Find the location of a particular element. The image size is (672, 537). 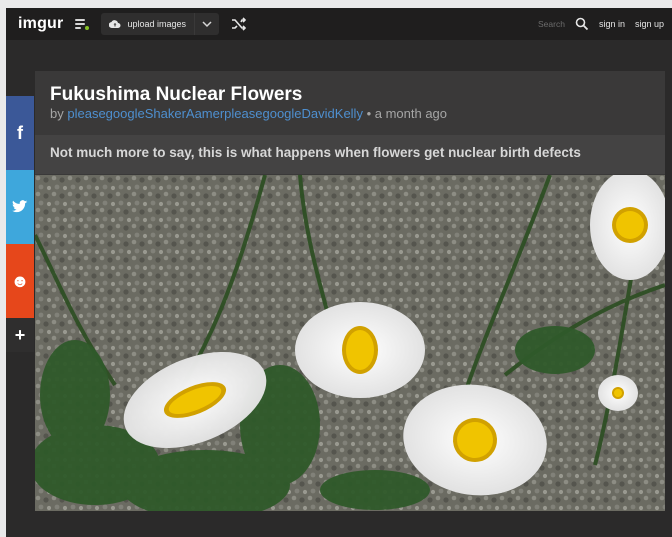

sign-up-link: sign up is located at coordinates (649, 24).